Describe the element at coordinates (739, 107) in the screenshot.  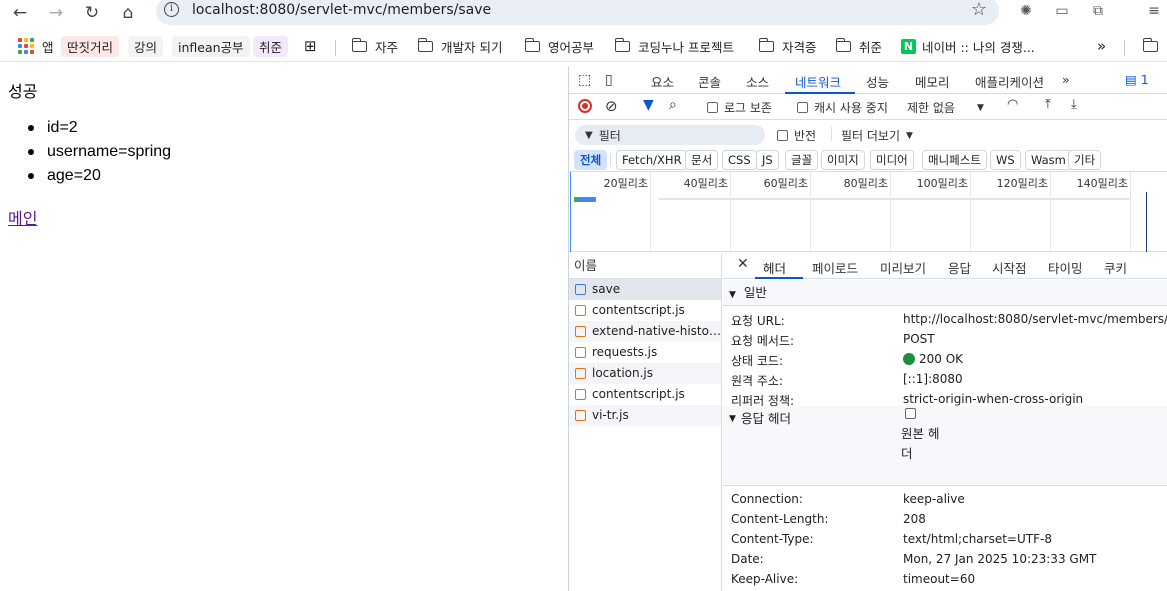
I see `preserve-log-checkbox: 로그 보존` at that location.